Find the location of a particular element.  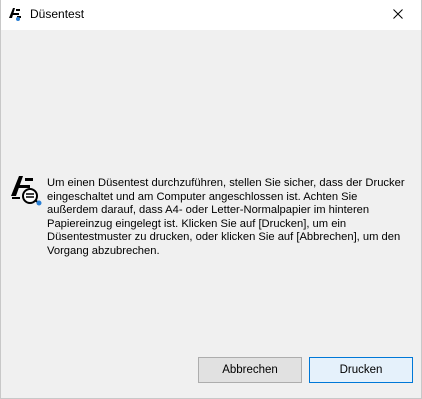

print-button: Drucken is located at coordinates (361, 370).